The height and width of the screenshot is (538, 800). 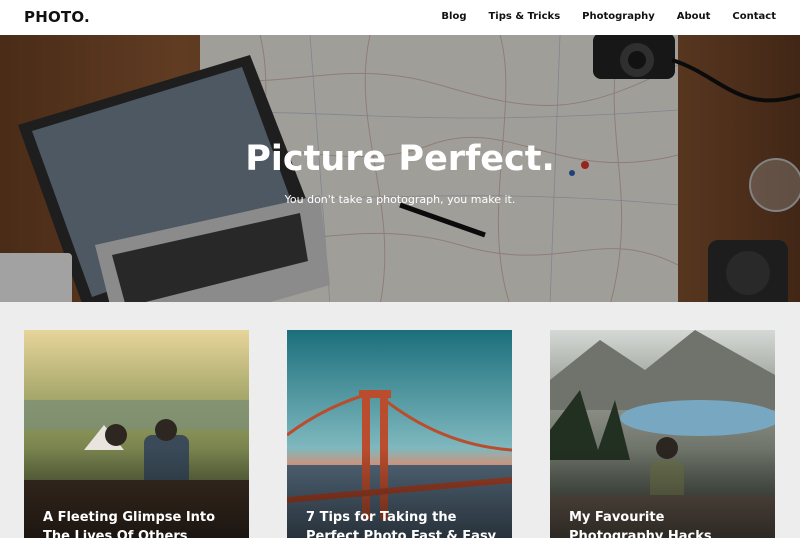 What do you see at coordinates (618, 16) in the screenshot?
I see `nav-link-photography: Photography` at bounding box center [618, 16].